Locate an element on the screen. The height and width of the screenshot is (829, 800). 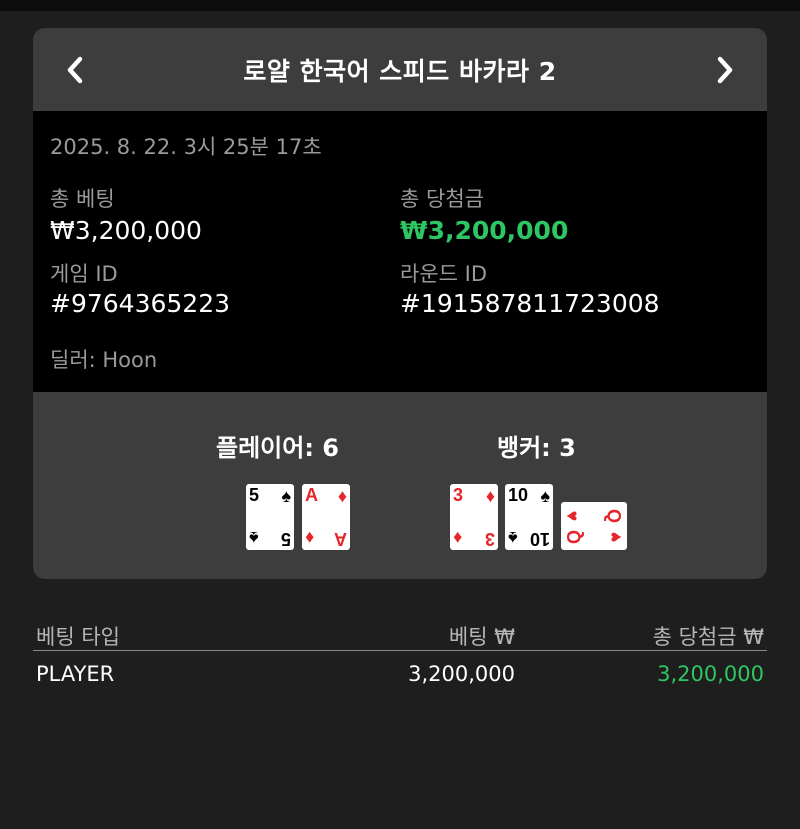
header-bet-type: 베팅 타입 is located at coordinates (78, 637).